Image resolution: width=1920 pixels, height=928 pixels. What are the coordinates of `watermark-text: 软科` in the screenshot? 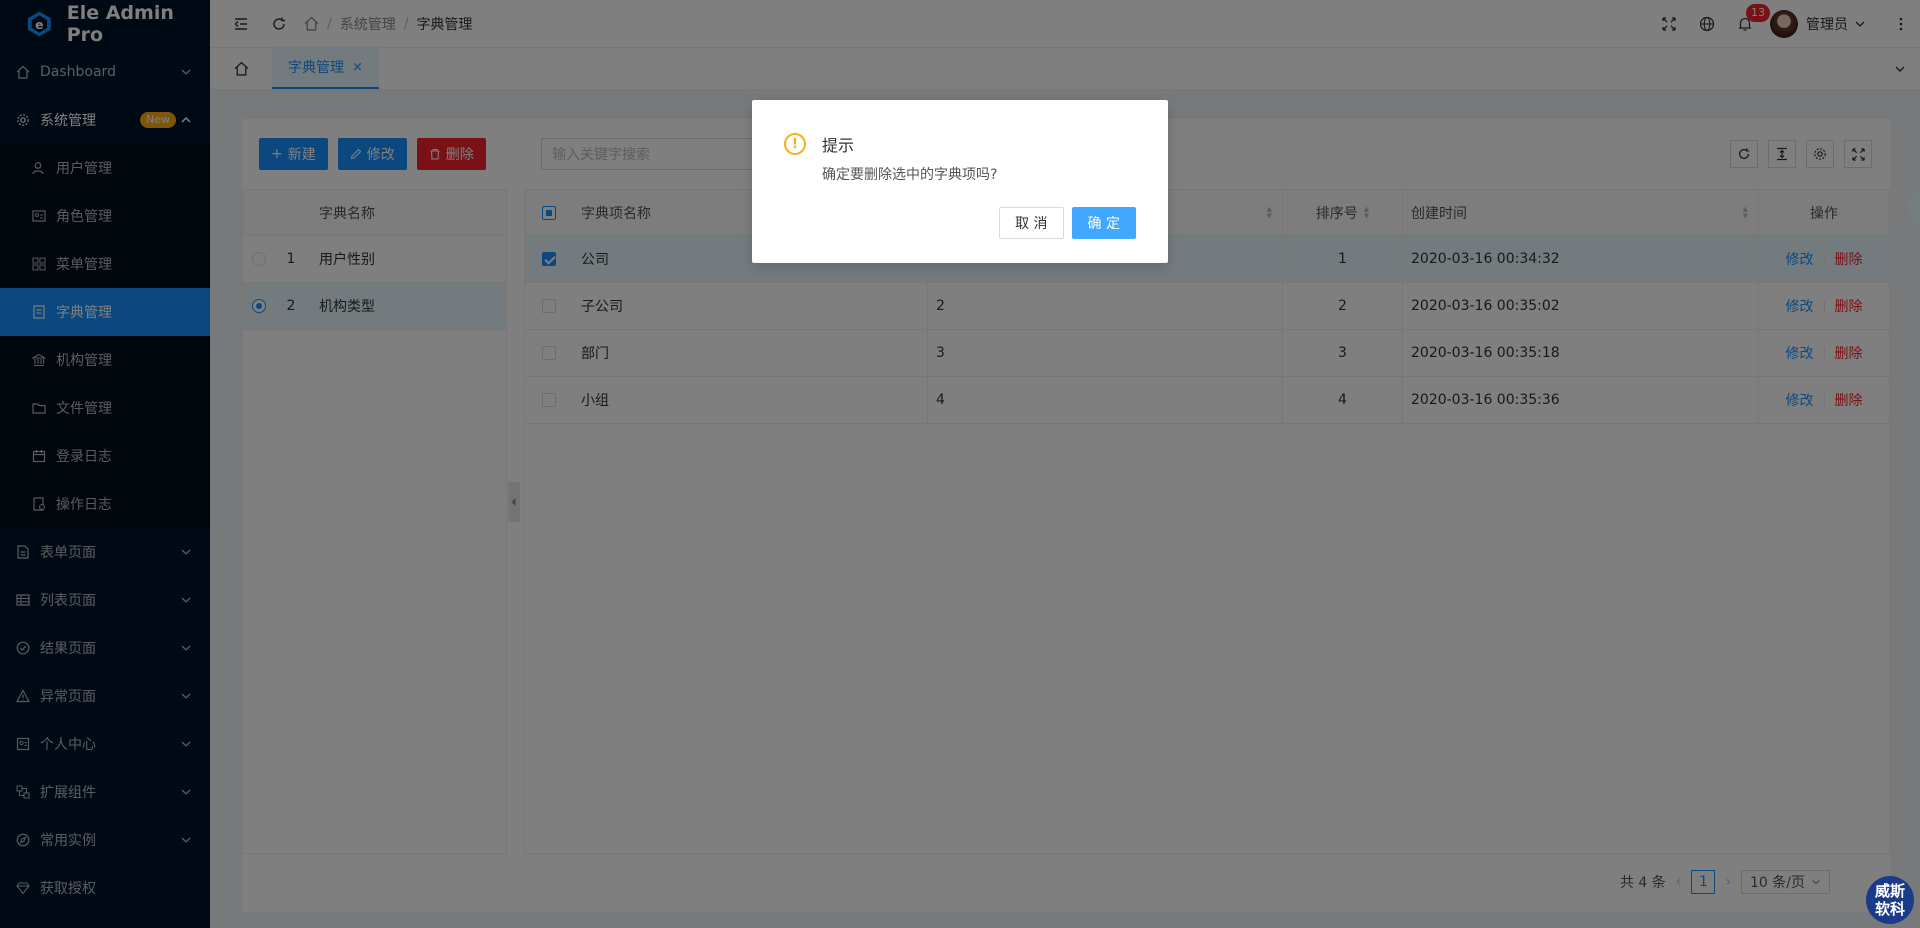 It's located at (1889, 909).